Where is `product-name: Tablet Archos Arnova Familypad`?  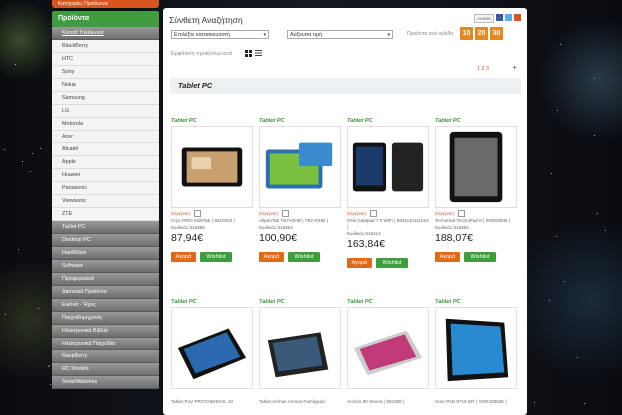
product-name: Tablet Archos Arnova Familypad is located at coordinates (300, 402).